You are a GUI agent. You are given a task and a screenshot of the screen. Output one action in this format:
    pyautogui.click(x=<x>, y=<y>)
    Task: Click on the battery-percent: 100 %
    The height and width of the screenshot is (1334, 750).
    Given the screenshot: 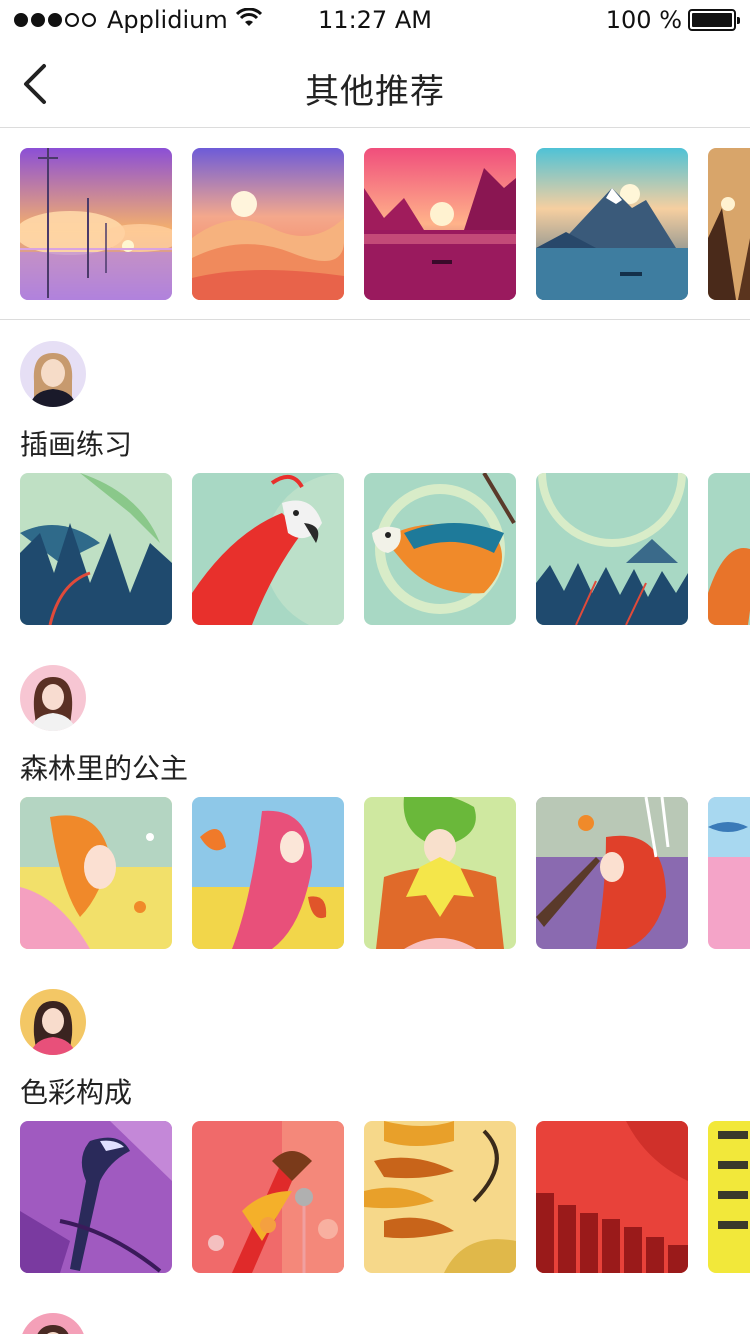 What is the action you would take?
    pyautogui.click(x=643, y=20)
    